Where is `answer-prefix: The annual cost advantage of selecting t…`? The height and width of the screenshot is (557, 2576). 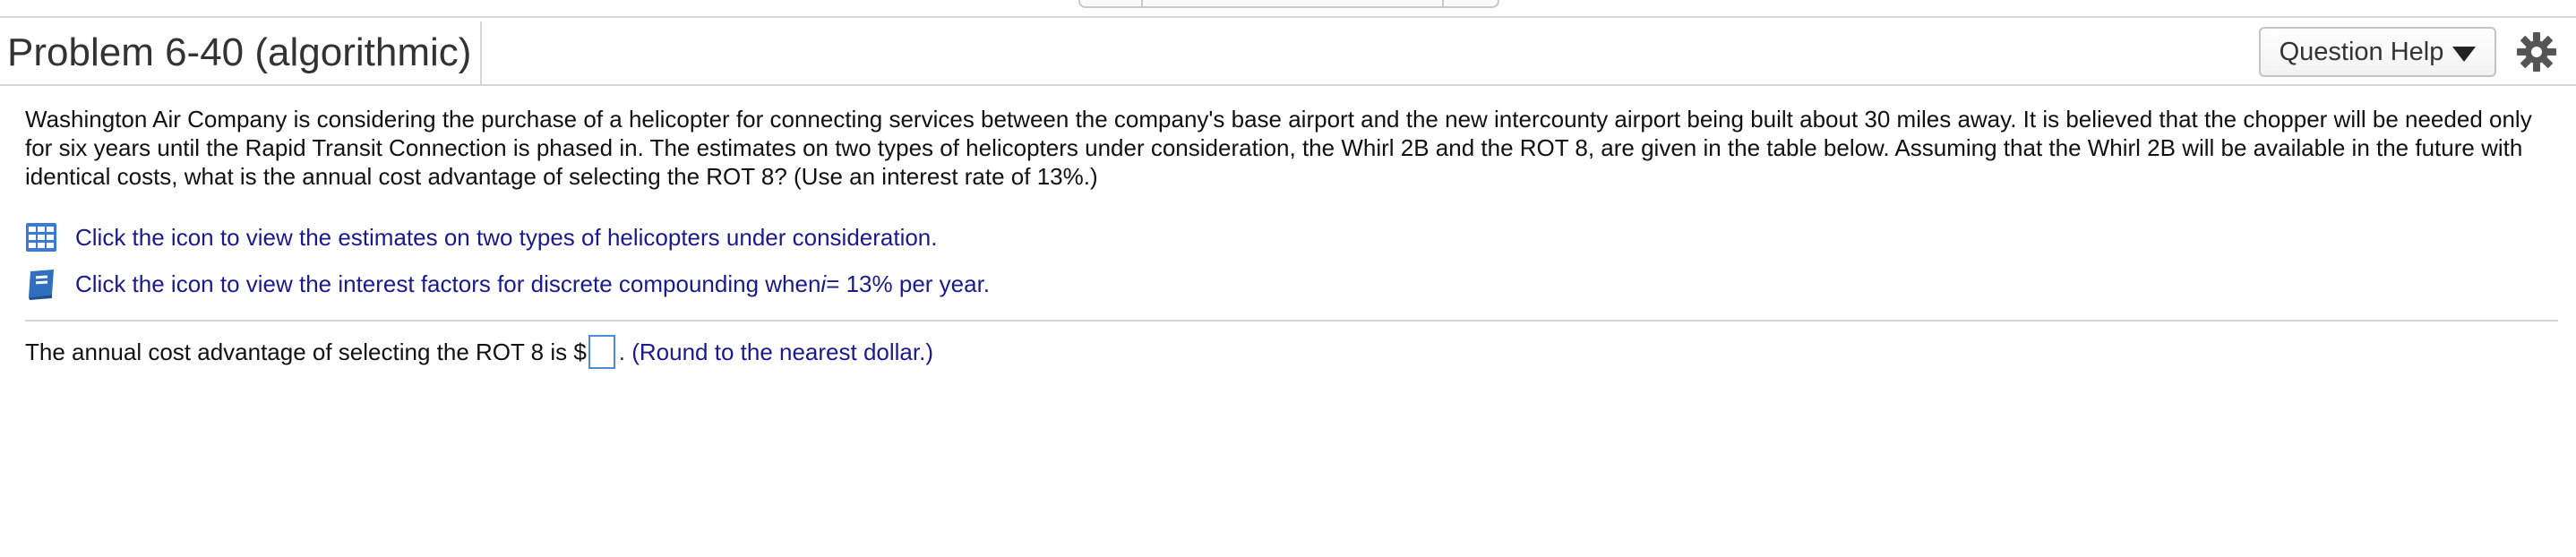
answer-prefix: The annual cost advantage of selecting t… is located at coordinates (306, 352).